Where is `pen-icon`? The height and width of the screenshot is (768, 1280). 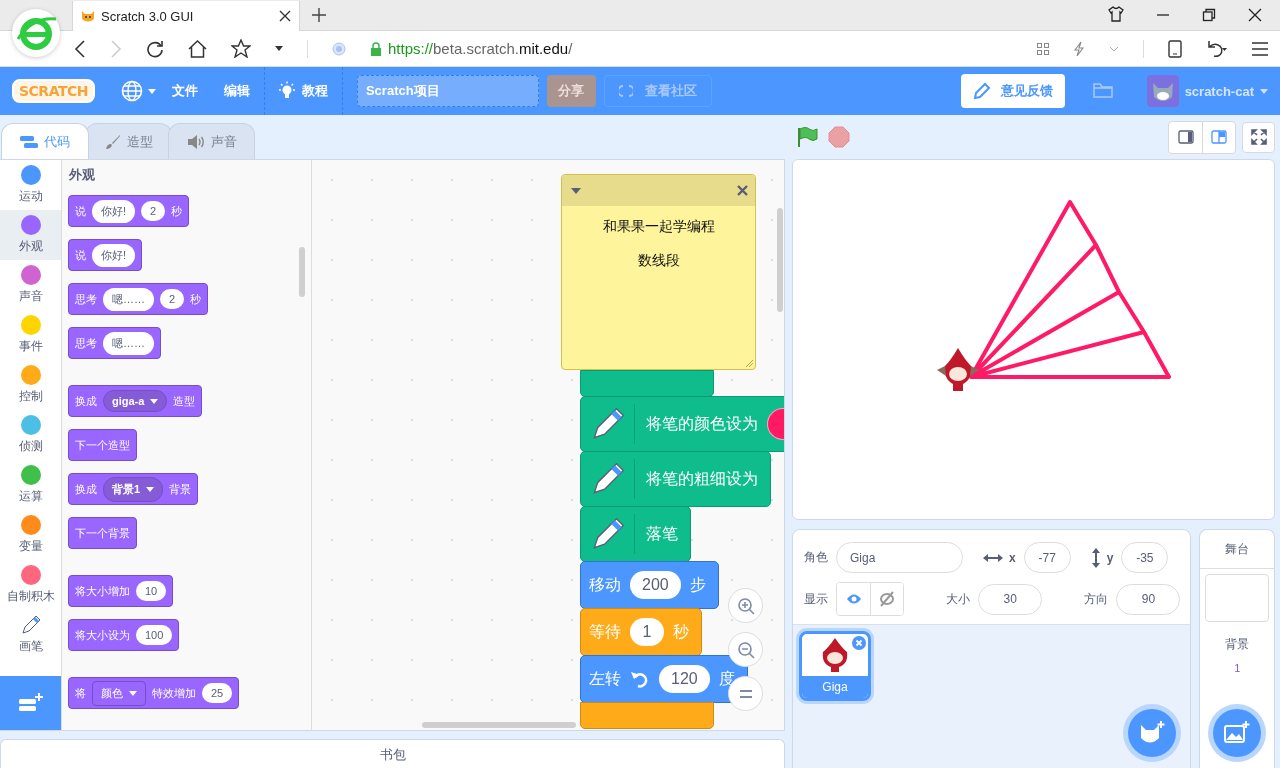
pen-icon is located at coordinates (608, 534).